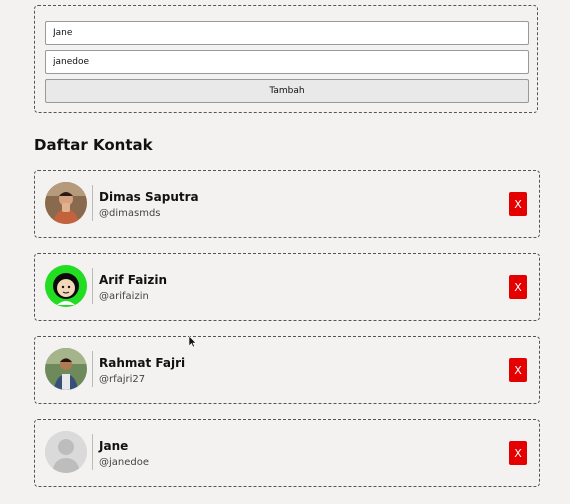 This screenshot has height=504, width=570. I want to click on username-input, so click(287, 62).